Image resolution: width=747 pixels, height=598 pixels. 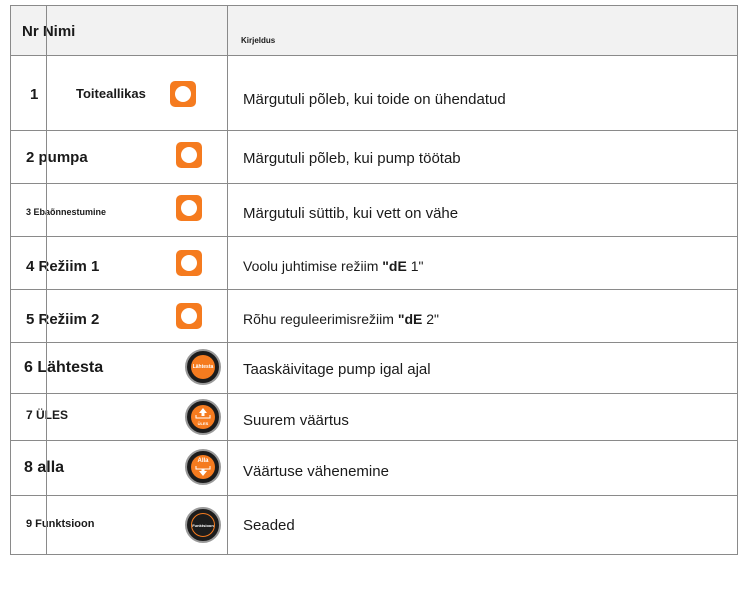 What do you see at coordinates (203, 471) in the screenshot?
I see `arrow-down-icon` at bounding box center [203, 471].